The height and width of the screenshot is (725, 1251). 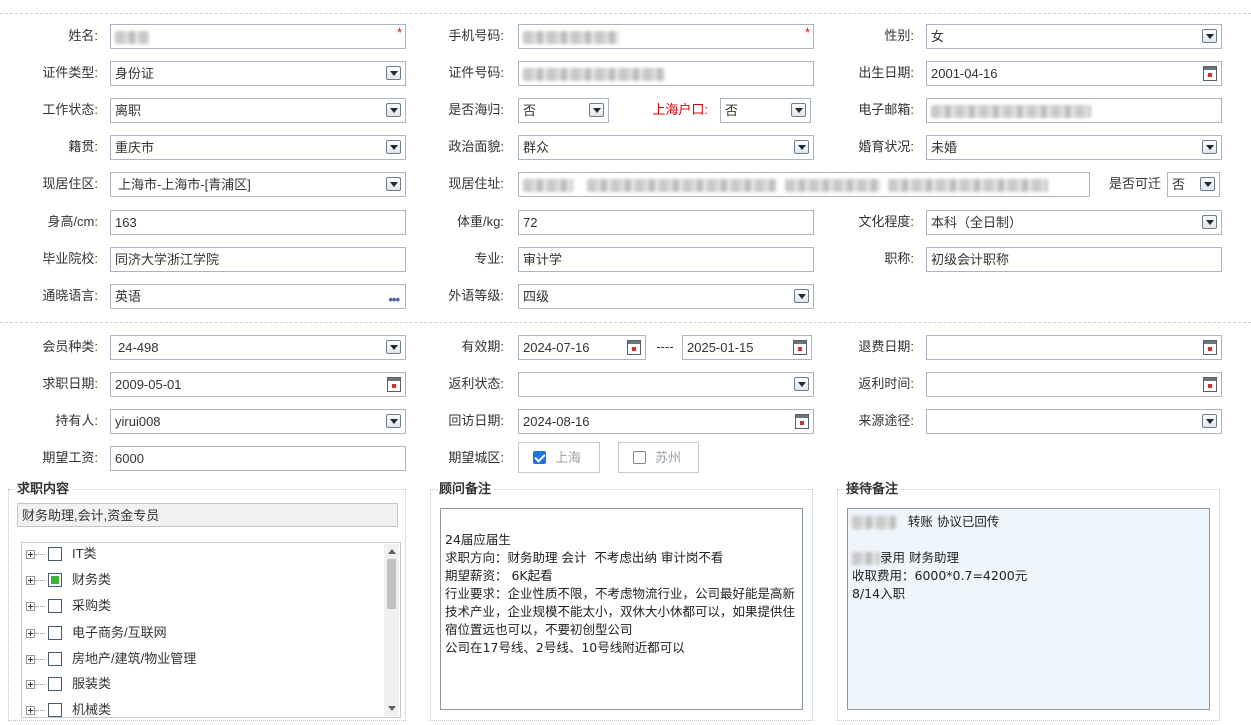 I want to click on tree-scrollbar, so click(x=391, y=630).